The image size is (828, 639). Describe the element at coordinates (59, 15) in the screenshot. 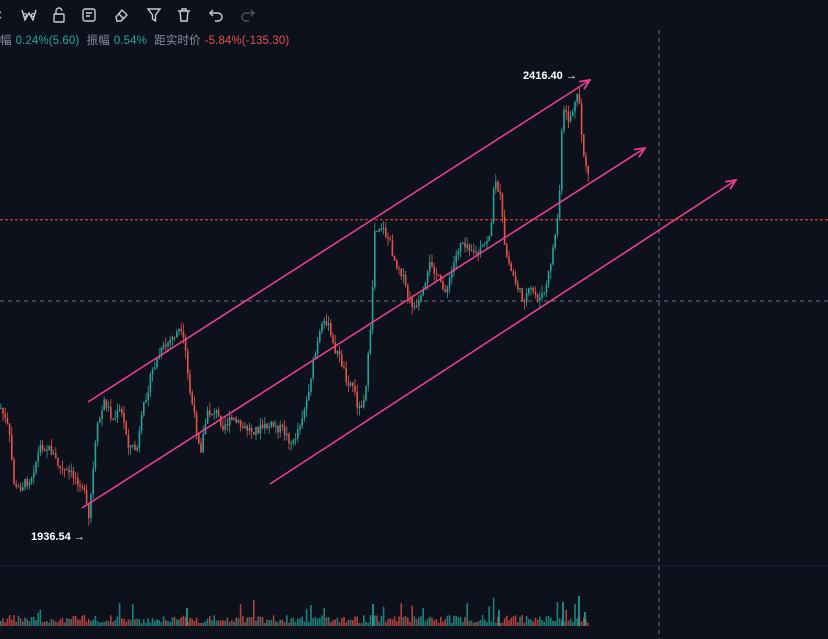

I see `lock-icon` at that location.